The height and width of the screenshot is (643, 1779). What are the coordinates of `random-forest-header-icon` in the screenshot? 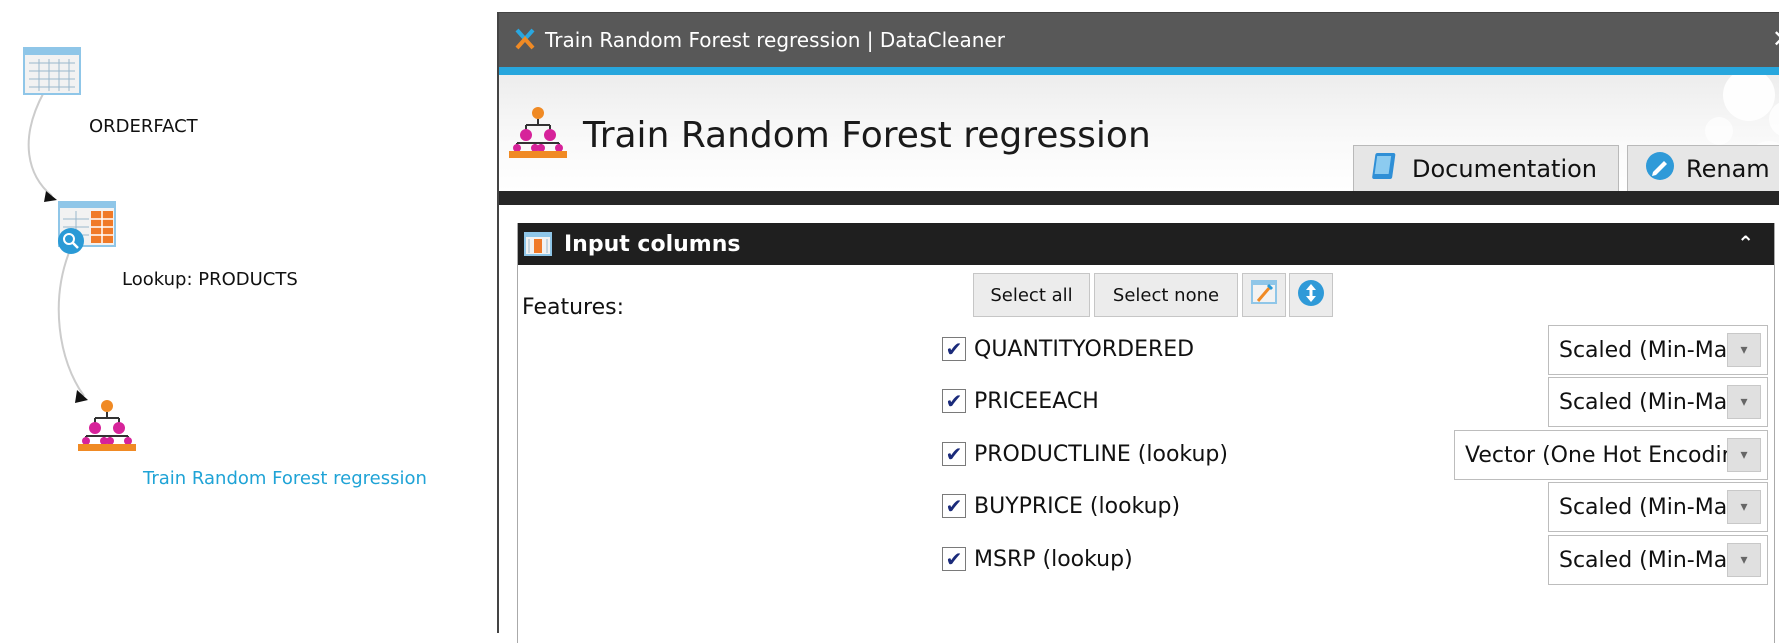 It's located at (538, 134).